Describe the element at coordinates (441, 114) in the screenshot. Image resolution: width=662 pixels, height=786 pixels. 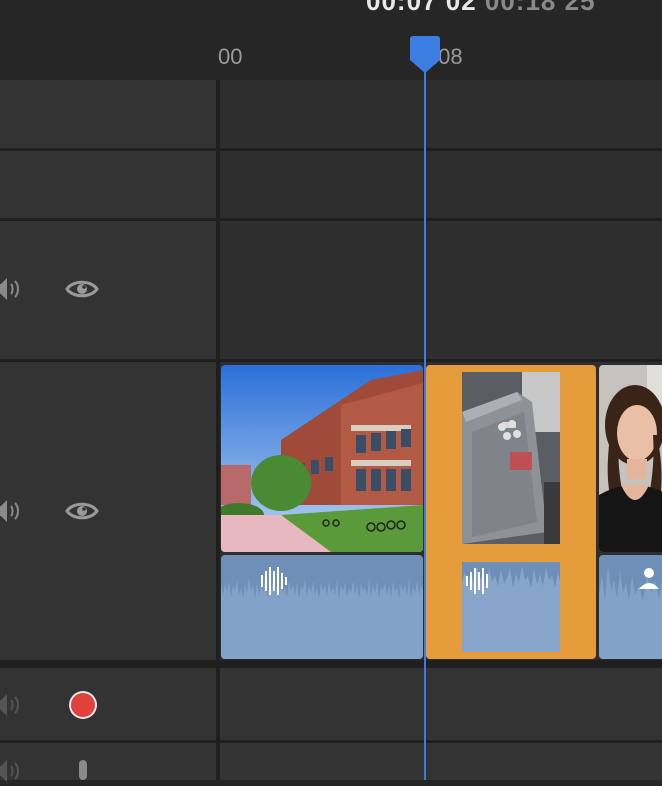
I see `track-area-title` at that location.